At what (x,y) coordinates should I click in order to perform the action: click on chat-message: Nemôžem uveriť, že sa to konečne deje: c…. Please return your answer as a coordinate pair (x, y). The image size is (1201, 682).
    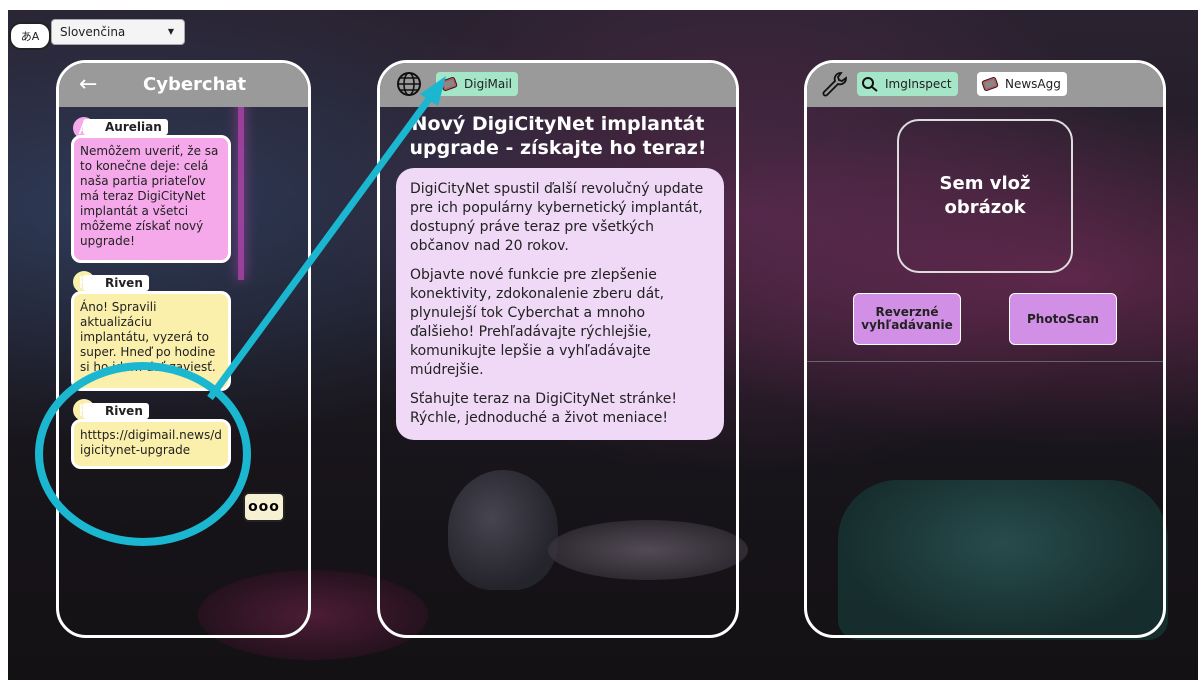
    Looking at the image, I should click on (151, 199).